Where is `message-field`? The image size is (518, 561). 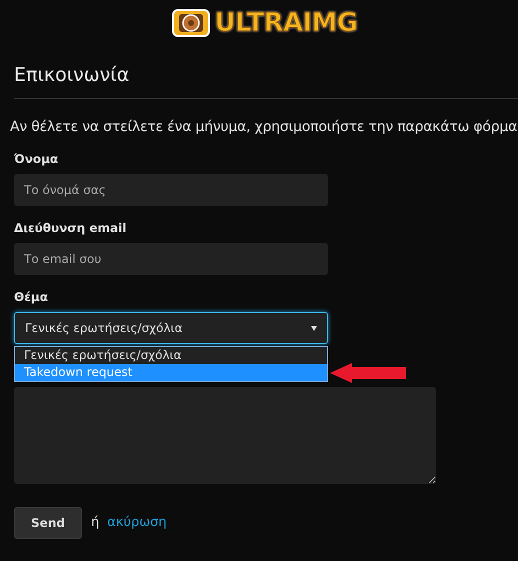 message-field is located at coordinates (225, 435).